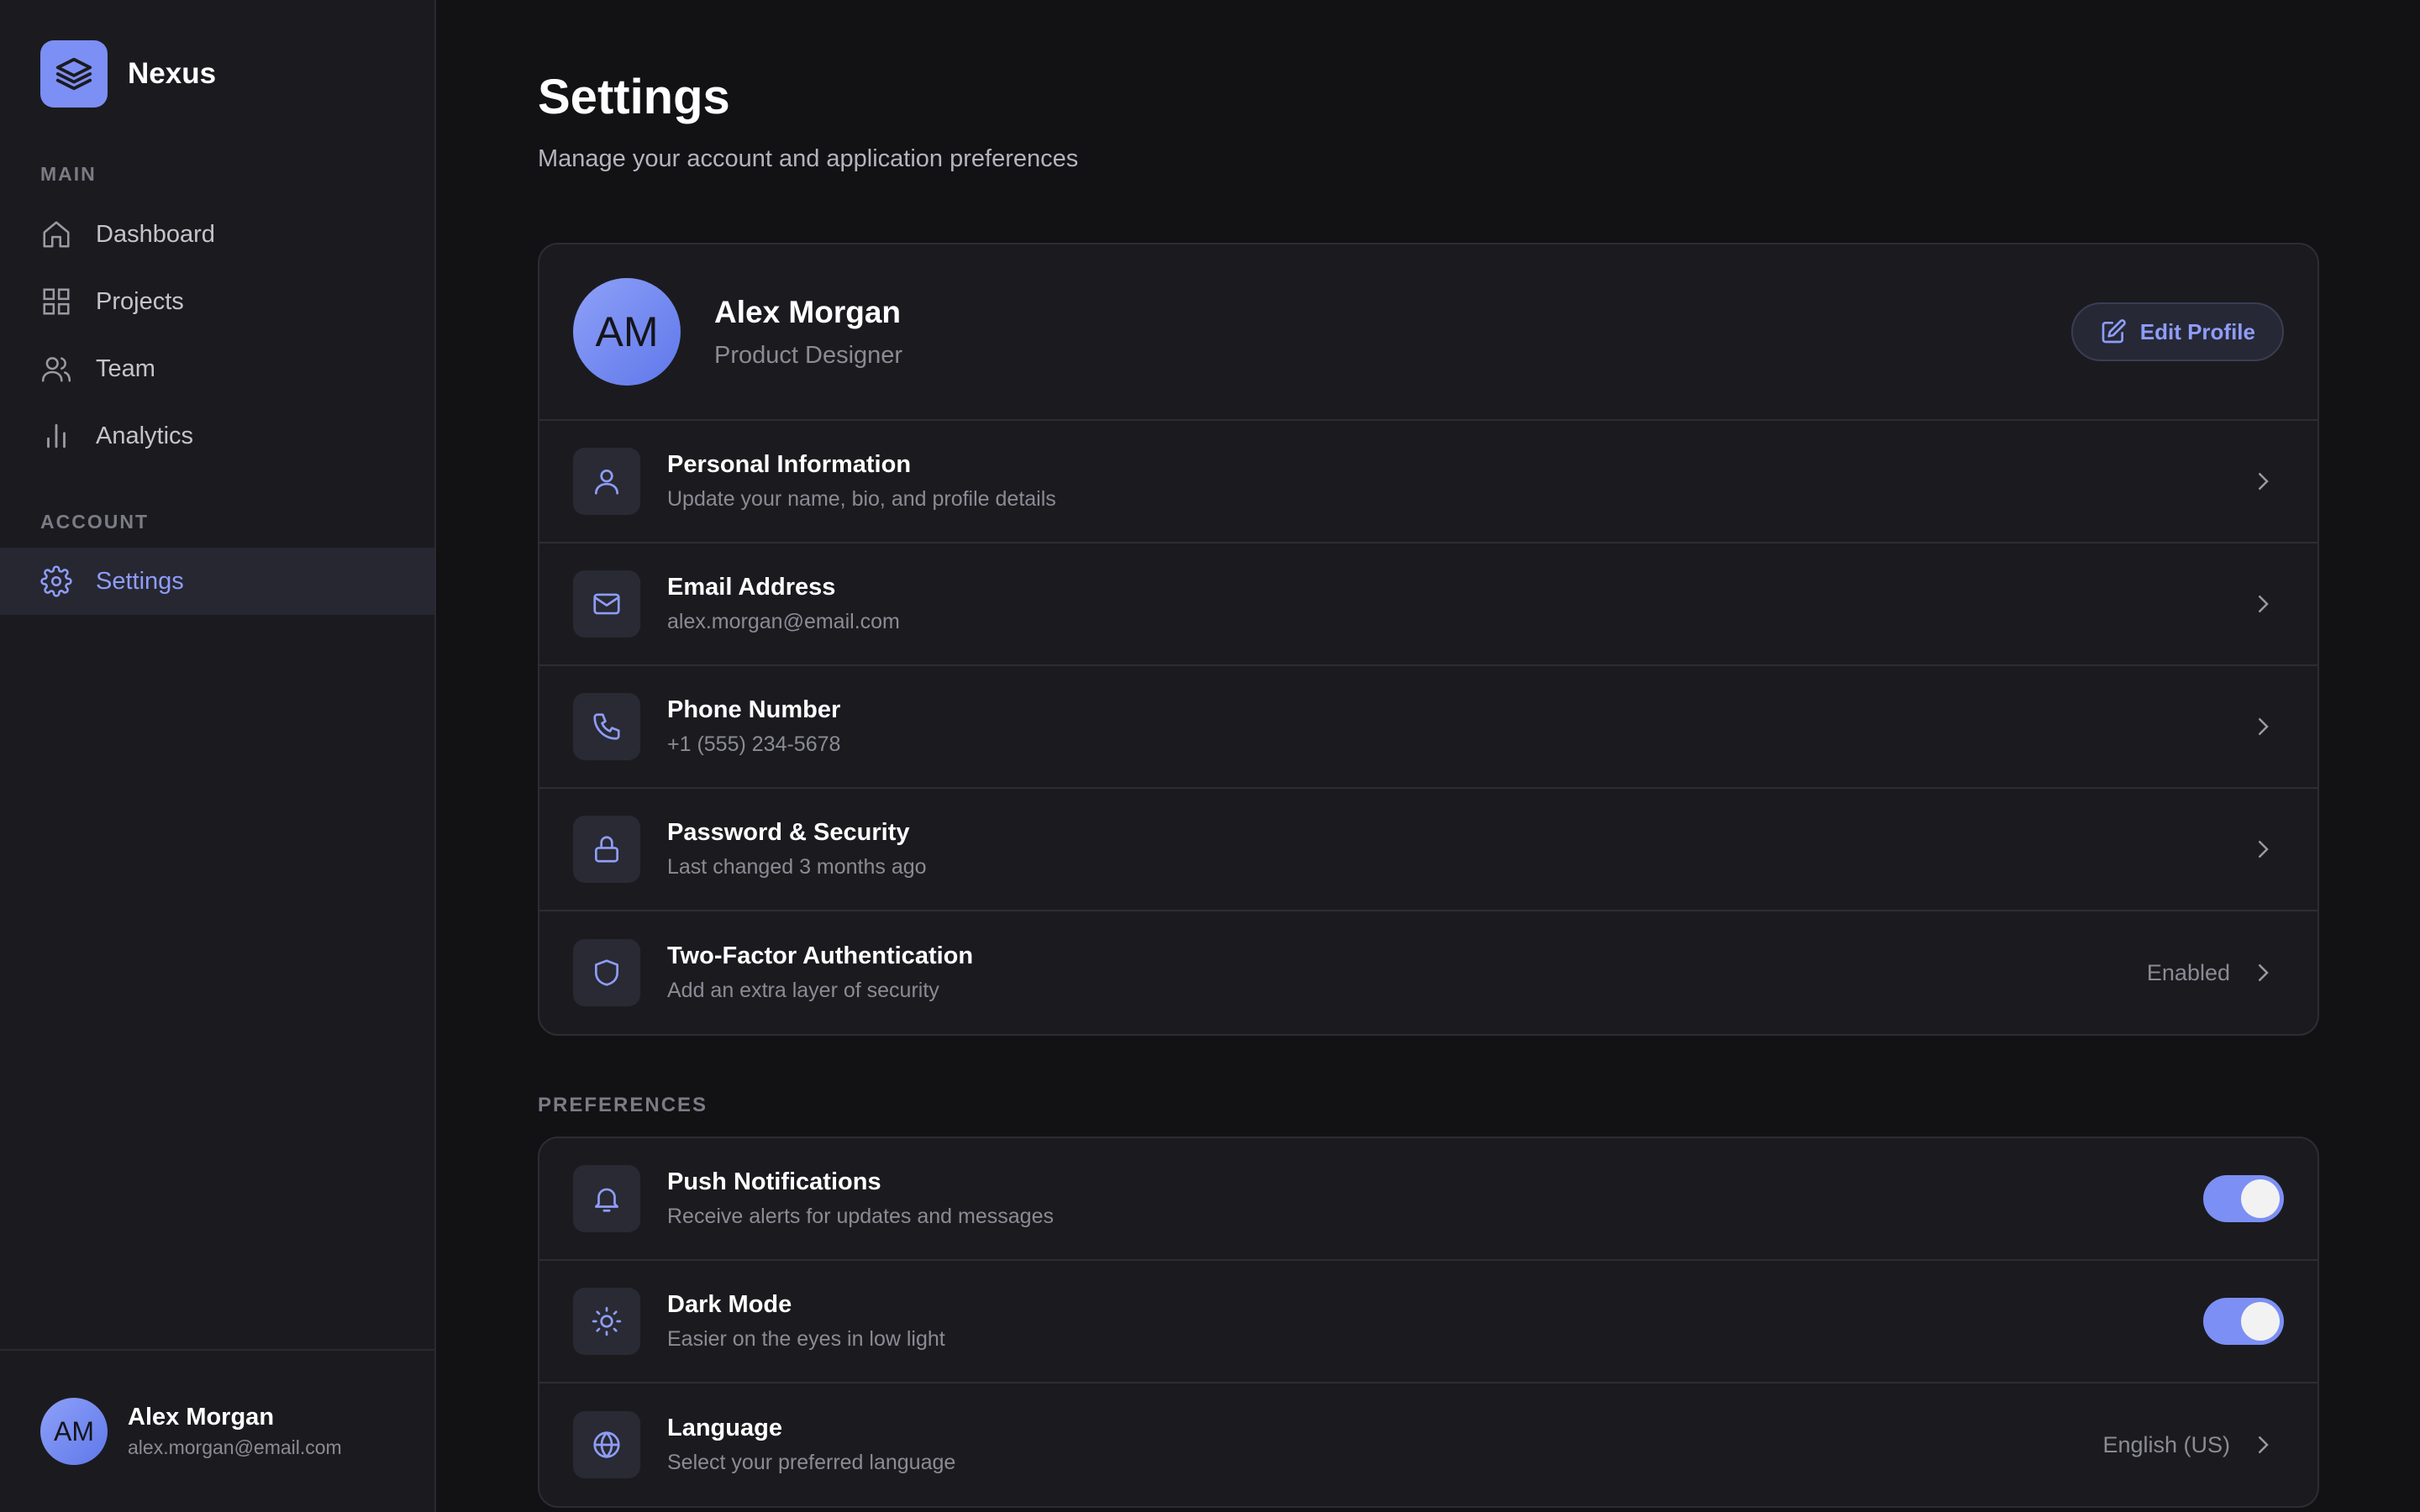 The width and height of the screenshot is (2420, 1512). I want to click on dark-mode-toggle, so click(2243, 1321).